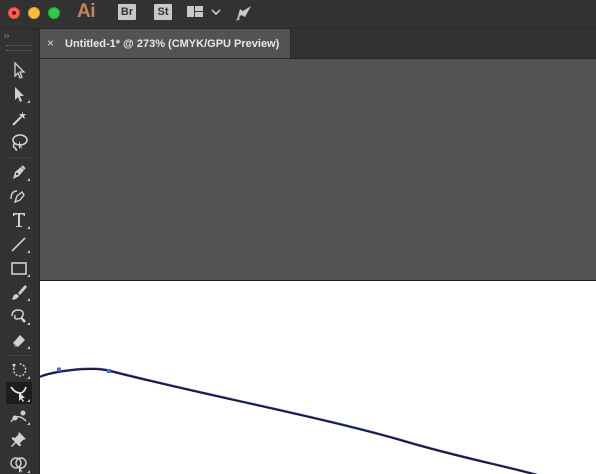  I want to click on magic-wand-icon, so click(19, 118).